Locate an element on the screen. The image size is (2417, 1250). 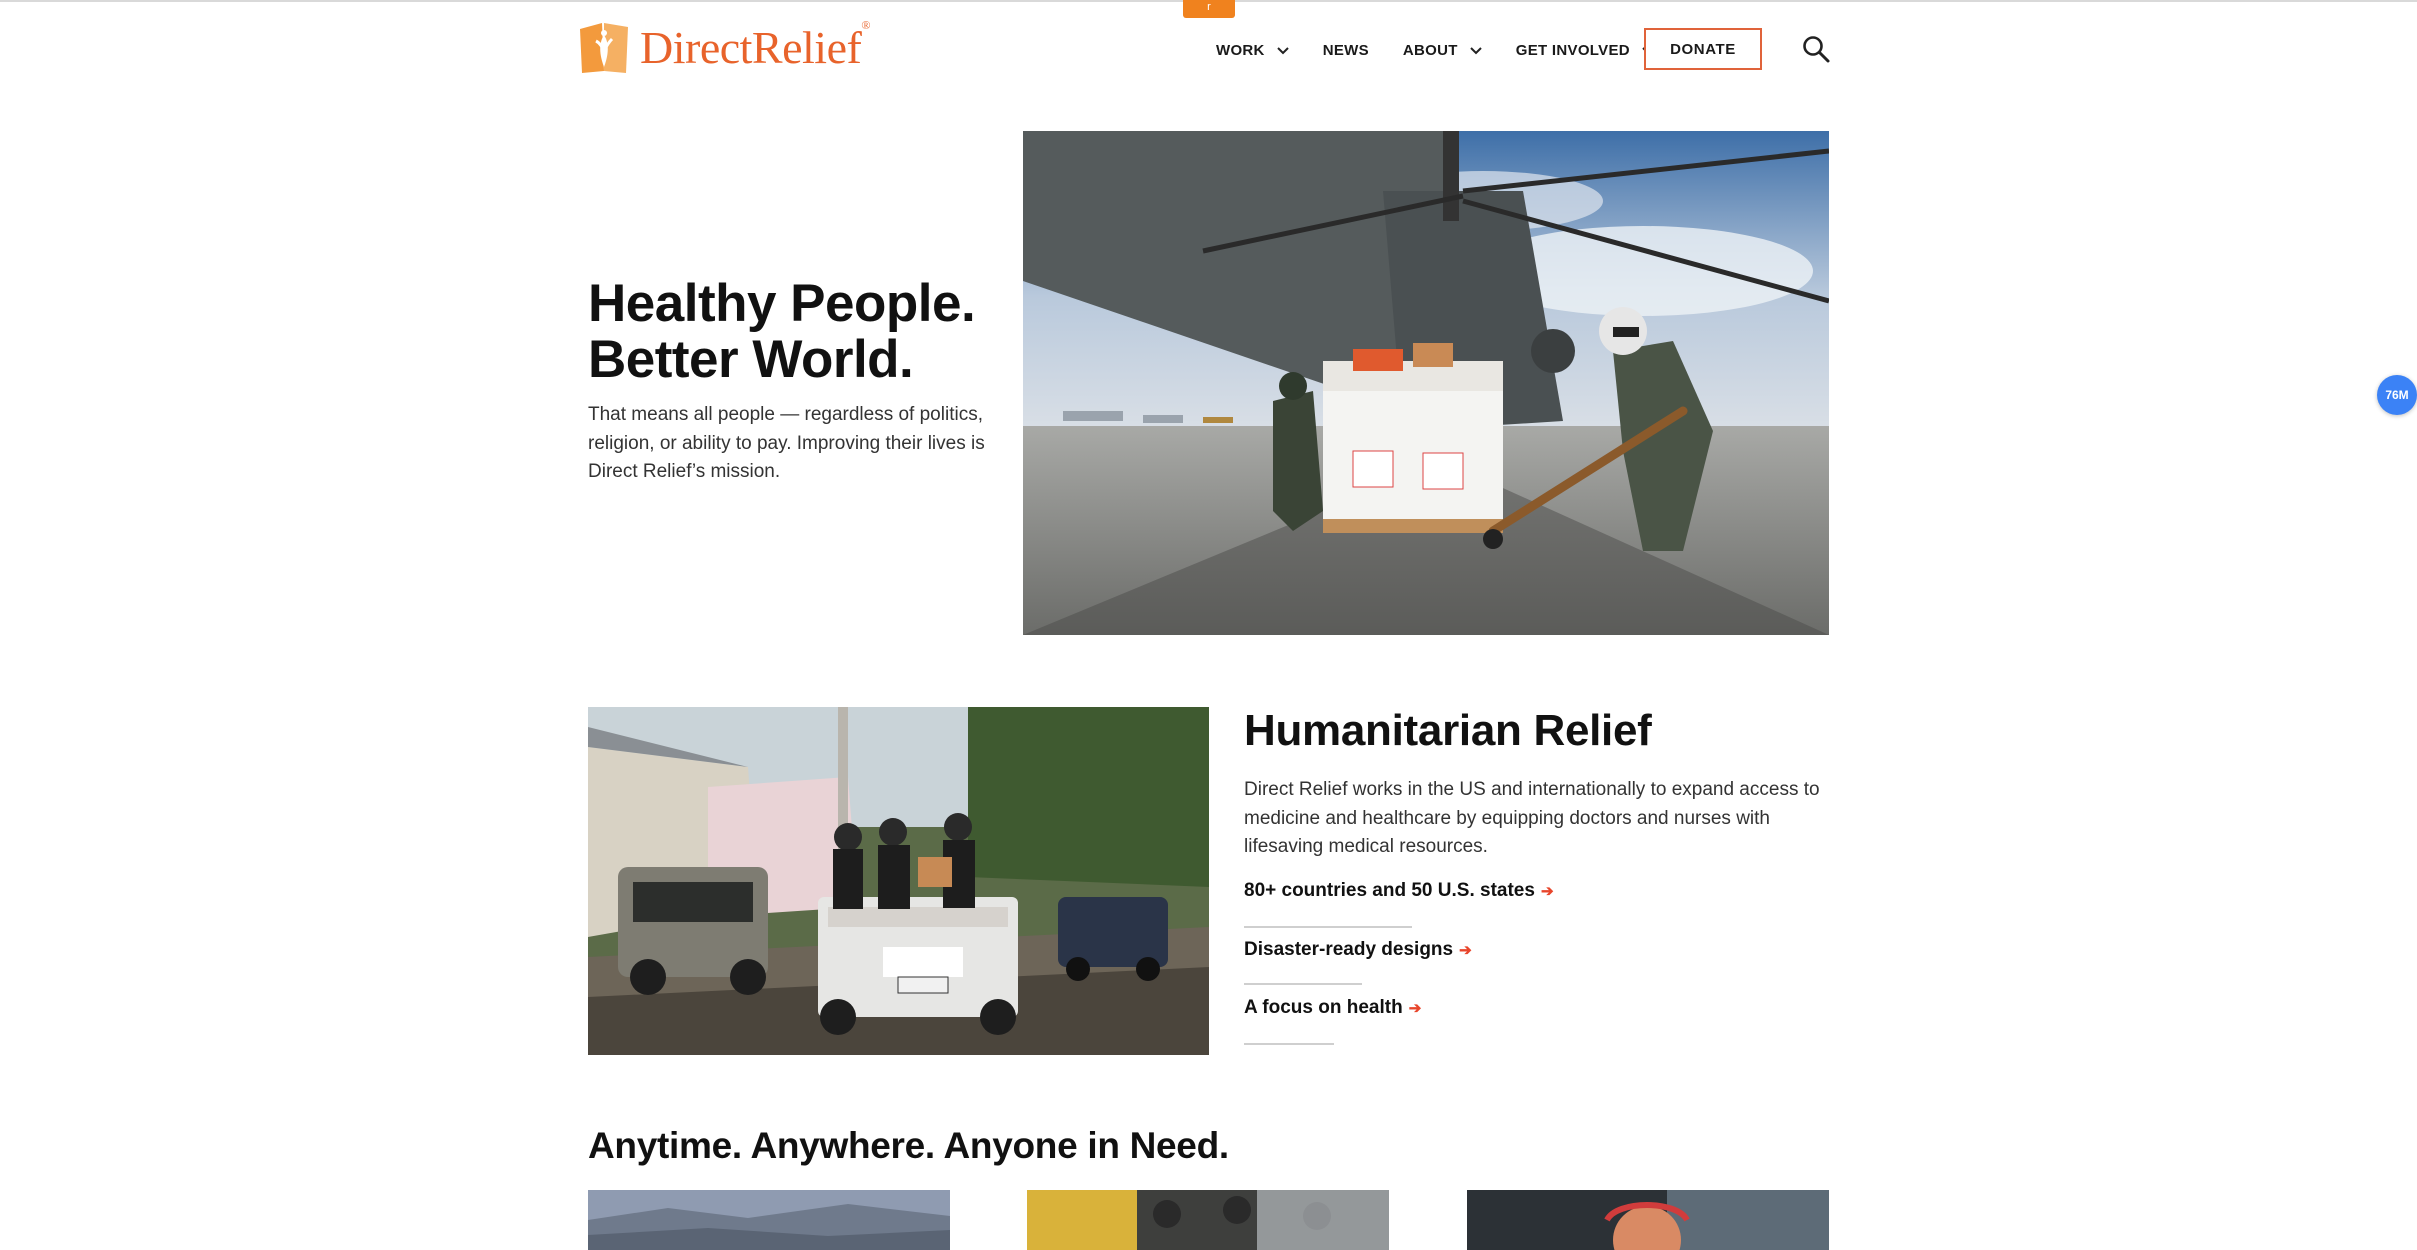
nav-item-get-involved-label: GET INVOLVED is located at coordinates (1572, 50).